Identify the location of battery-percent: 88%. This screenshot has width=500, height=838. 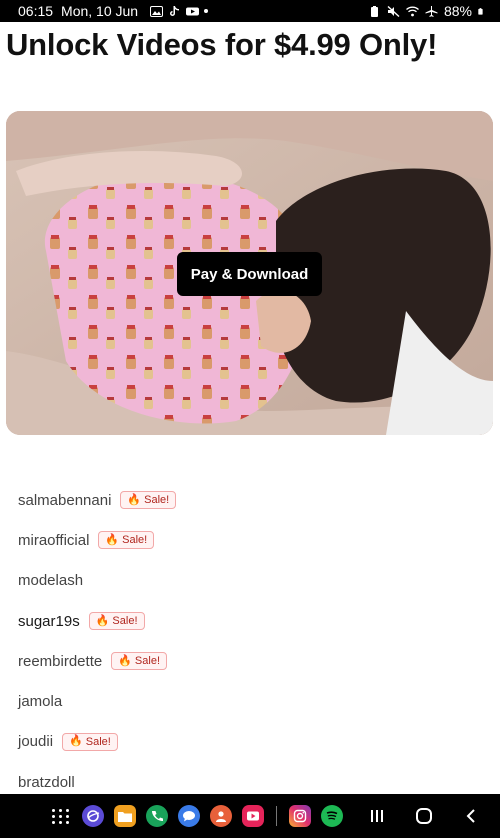
(457, 11).